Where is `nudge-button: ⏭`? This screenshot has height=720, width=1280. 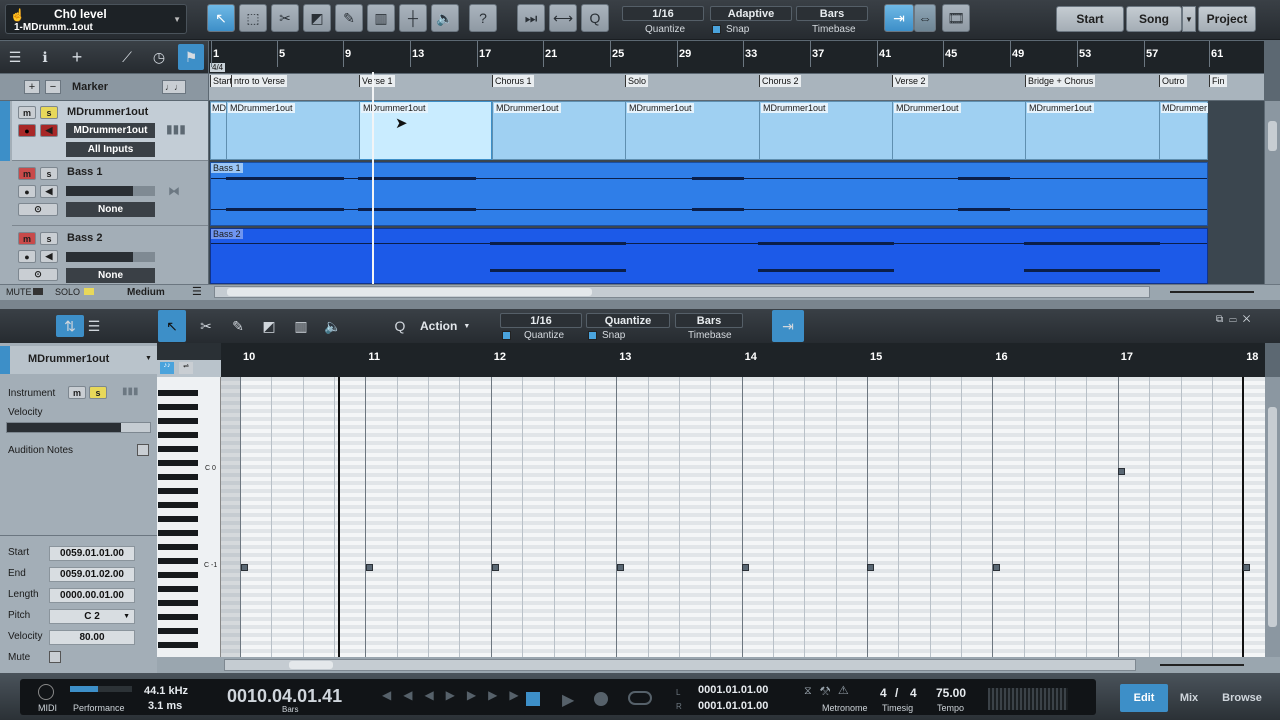 nudge-button: ⏭ is located at coordinates (531, 18).